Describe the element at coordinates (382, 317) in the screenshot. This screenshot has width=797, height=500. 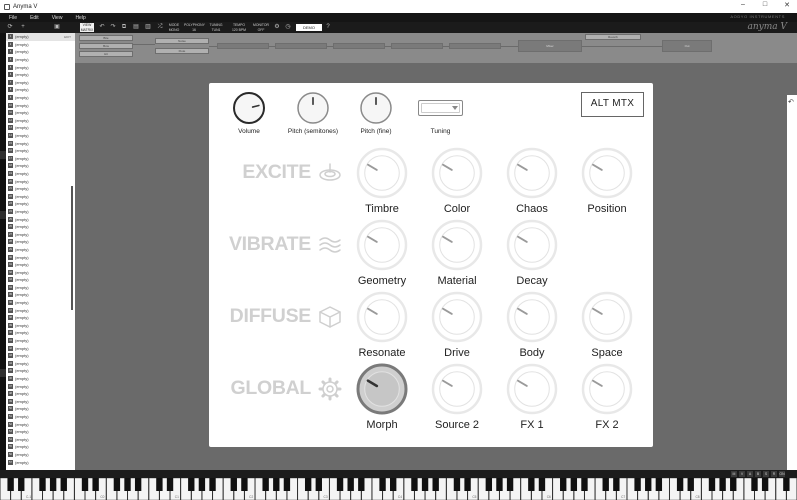
I see `knob-resonate` at that location.